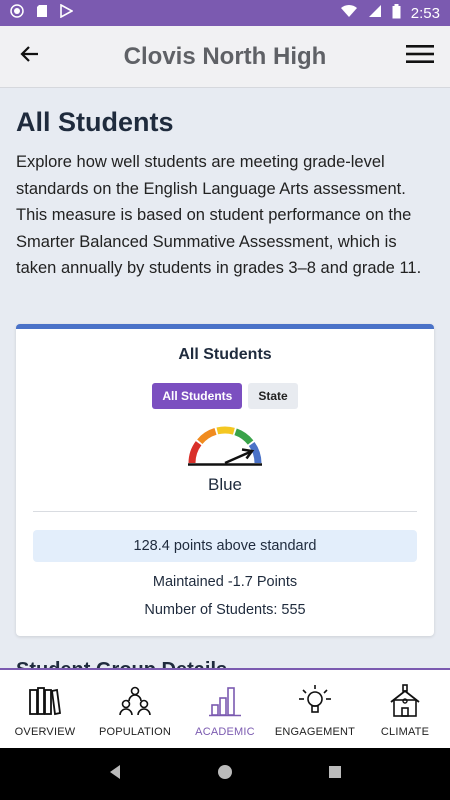 The image size is (450, 800). What do you see at coordinates (17, 13) in the screenshot?
I see `circle-notification-icon` at bounding box center [17, 13].